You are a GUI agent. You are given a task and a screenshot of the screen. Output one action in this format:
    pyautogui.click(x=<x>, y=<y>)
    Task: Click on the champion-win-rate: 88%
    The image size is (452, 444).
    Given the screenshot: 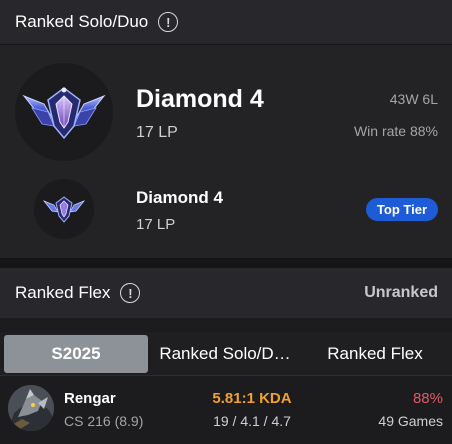 What is the action you would take?
    pyautogui.click(x=427, y=398)
    